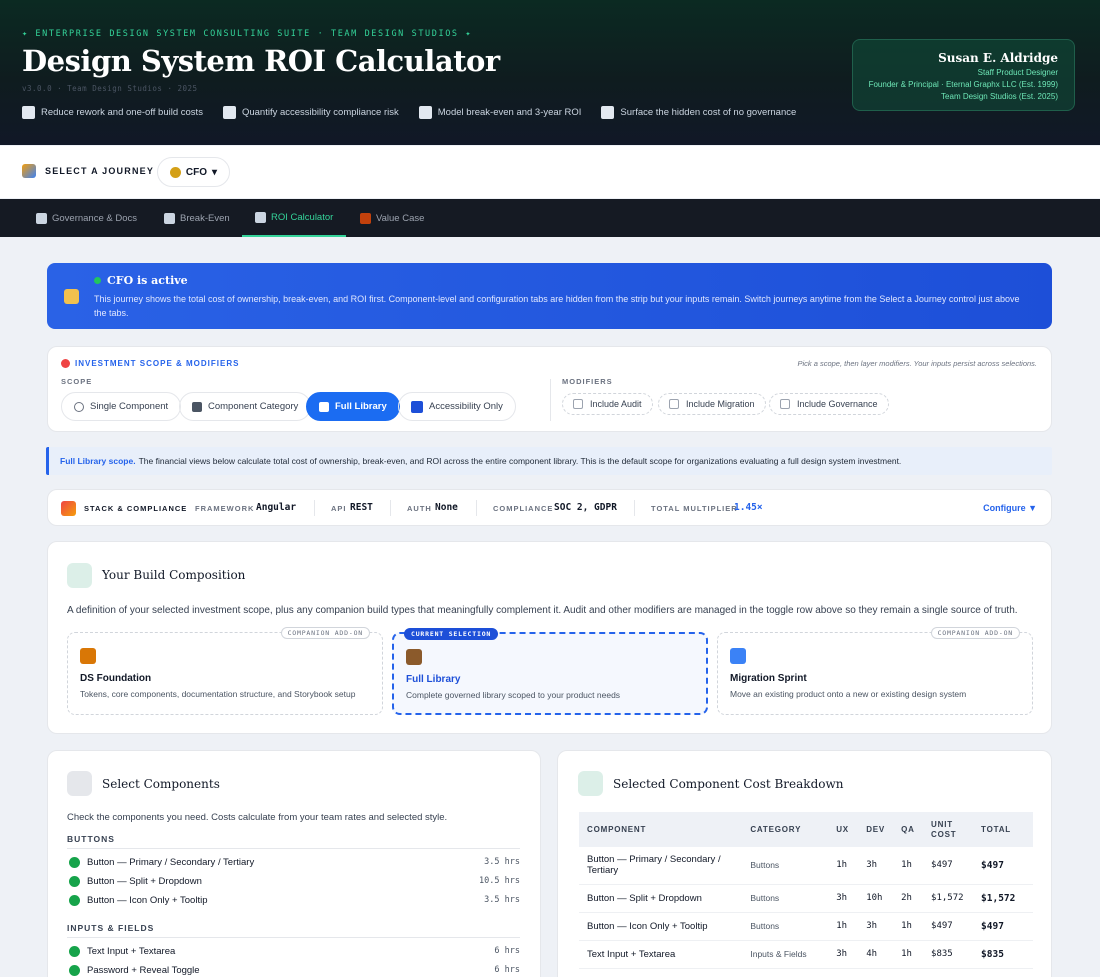  What do you see at coordinates (712, 404) in the screenshot?
I see `modifier-include-migration: Include Migration` at bounding box center [712, 404].